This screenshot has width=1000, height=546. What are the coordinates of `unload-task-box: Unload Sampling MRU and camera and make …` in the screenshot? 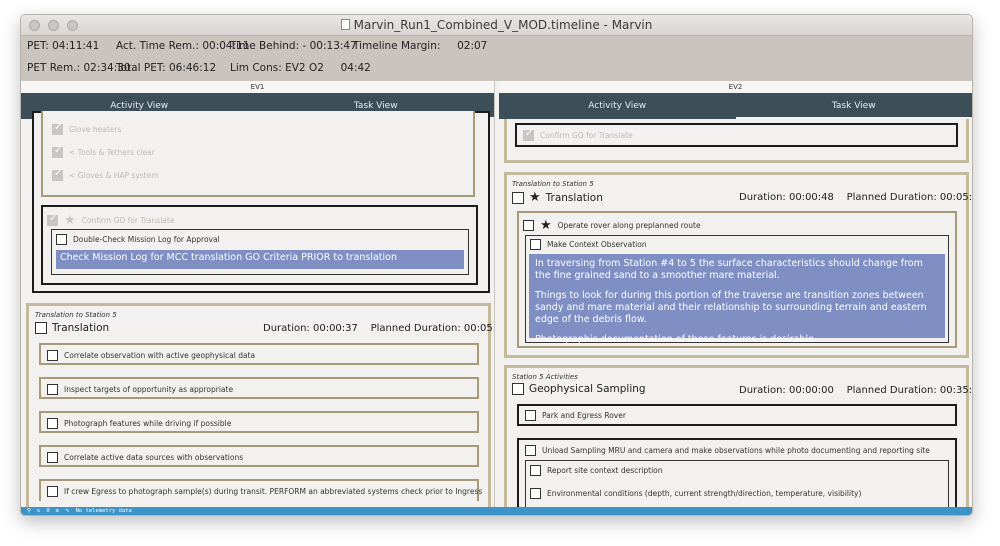 It's located at (737, 472).